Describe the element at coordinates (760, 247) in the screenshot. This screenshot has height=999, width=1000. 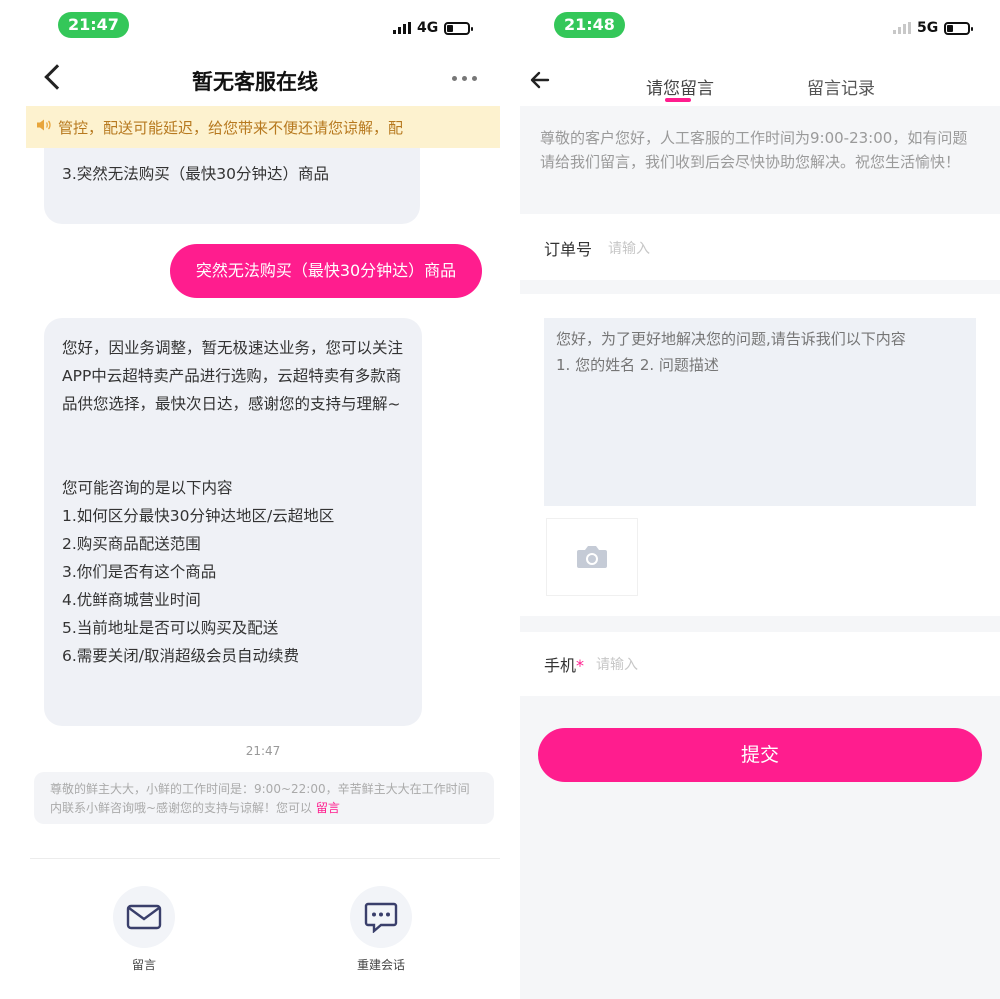
I see `order-number-row: 订单号 请输入` at that location.